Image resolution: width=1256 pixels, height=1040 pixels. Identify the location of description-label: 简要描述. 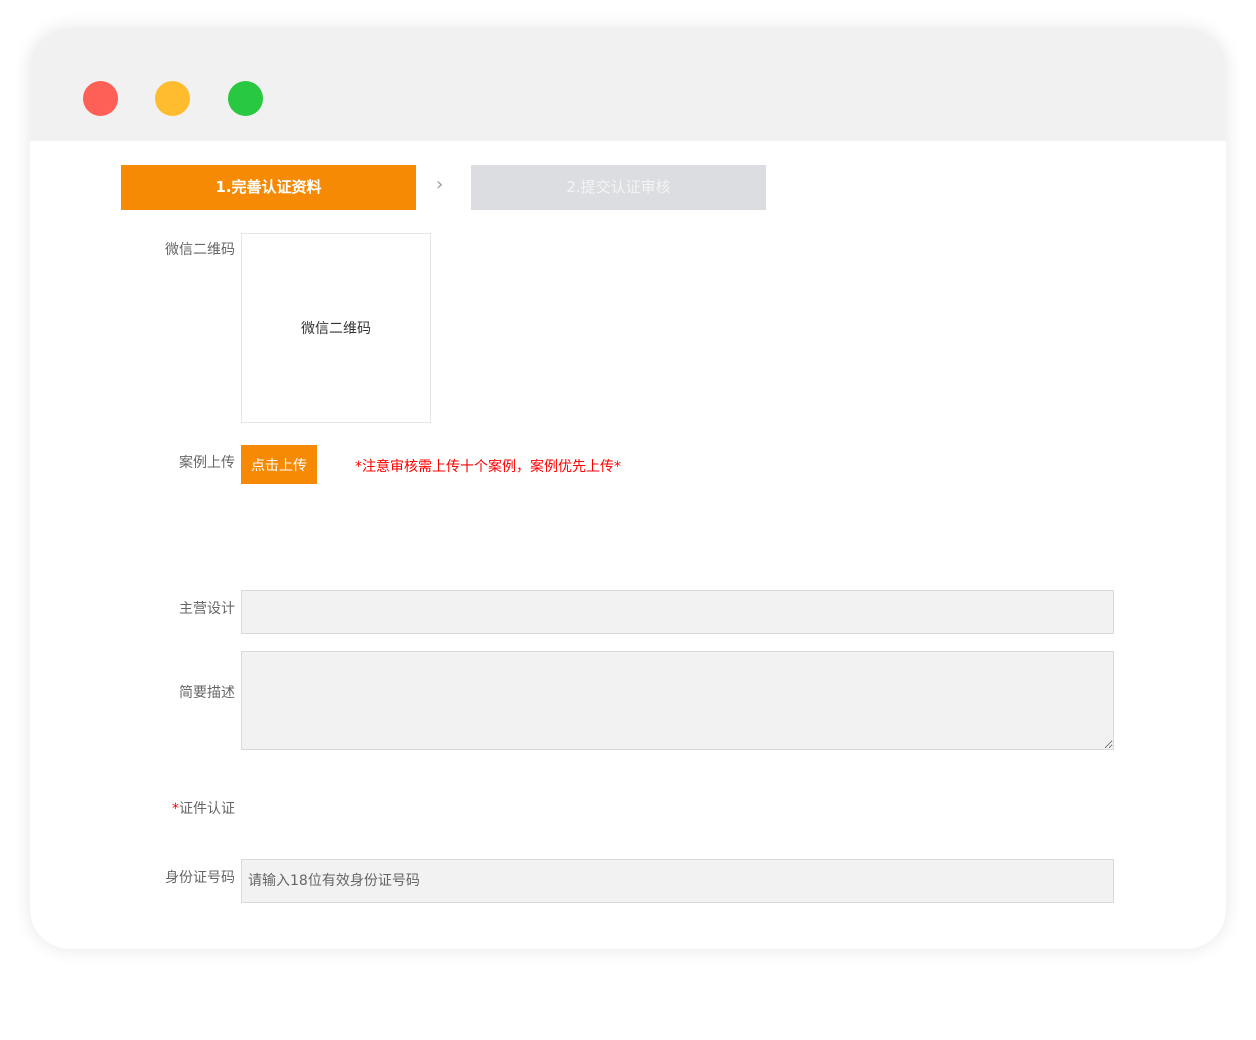
(207, 693).